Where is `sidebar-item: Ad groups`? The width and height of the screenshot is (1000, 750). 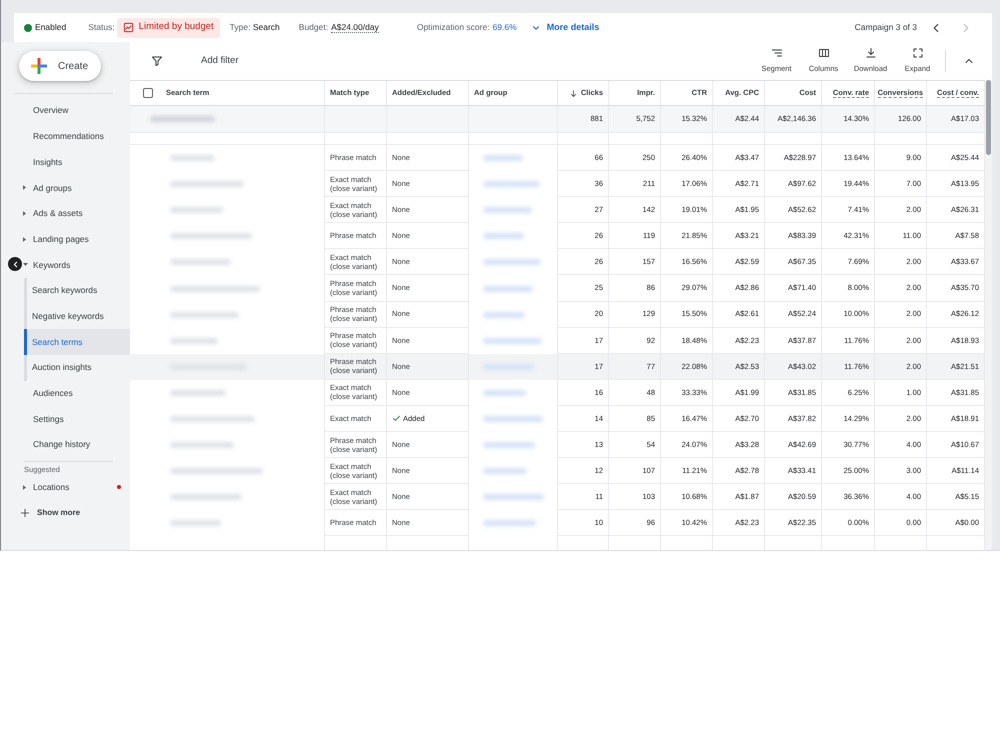
sidebar-item: Ad groups is located at coordinates (65, 188).